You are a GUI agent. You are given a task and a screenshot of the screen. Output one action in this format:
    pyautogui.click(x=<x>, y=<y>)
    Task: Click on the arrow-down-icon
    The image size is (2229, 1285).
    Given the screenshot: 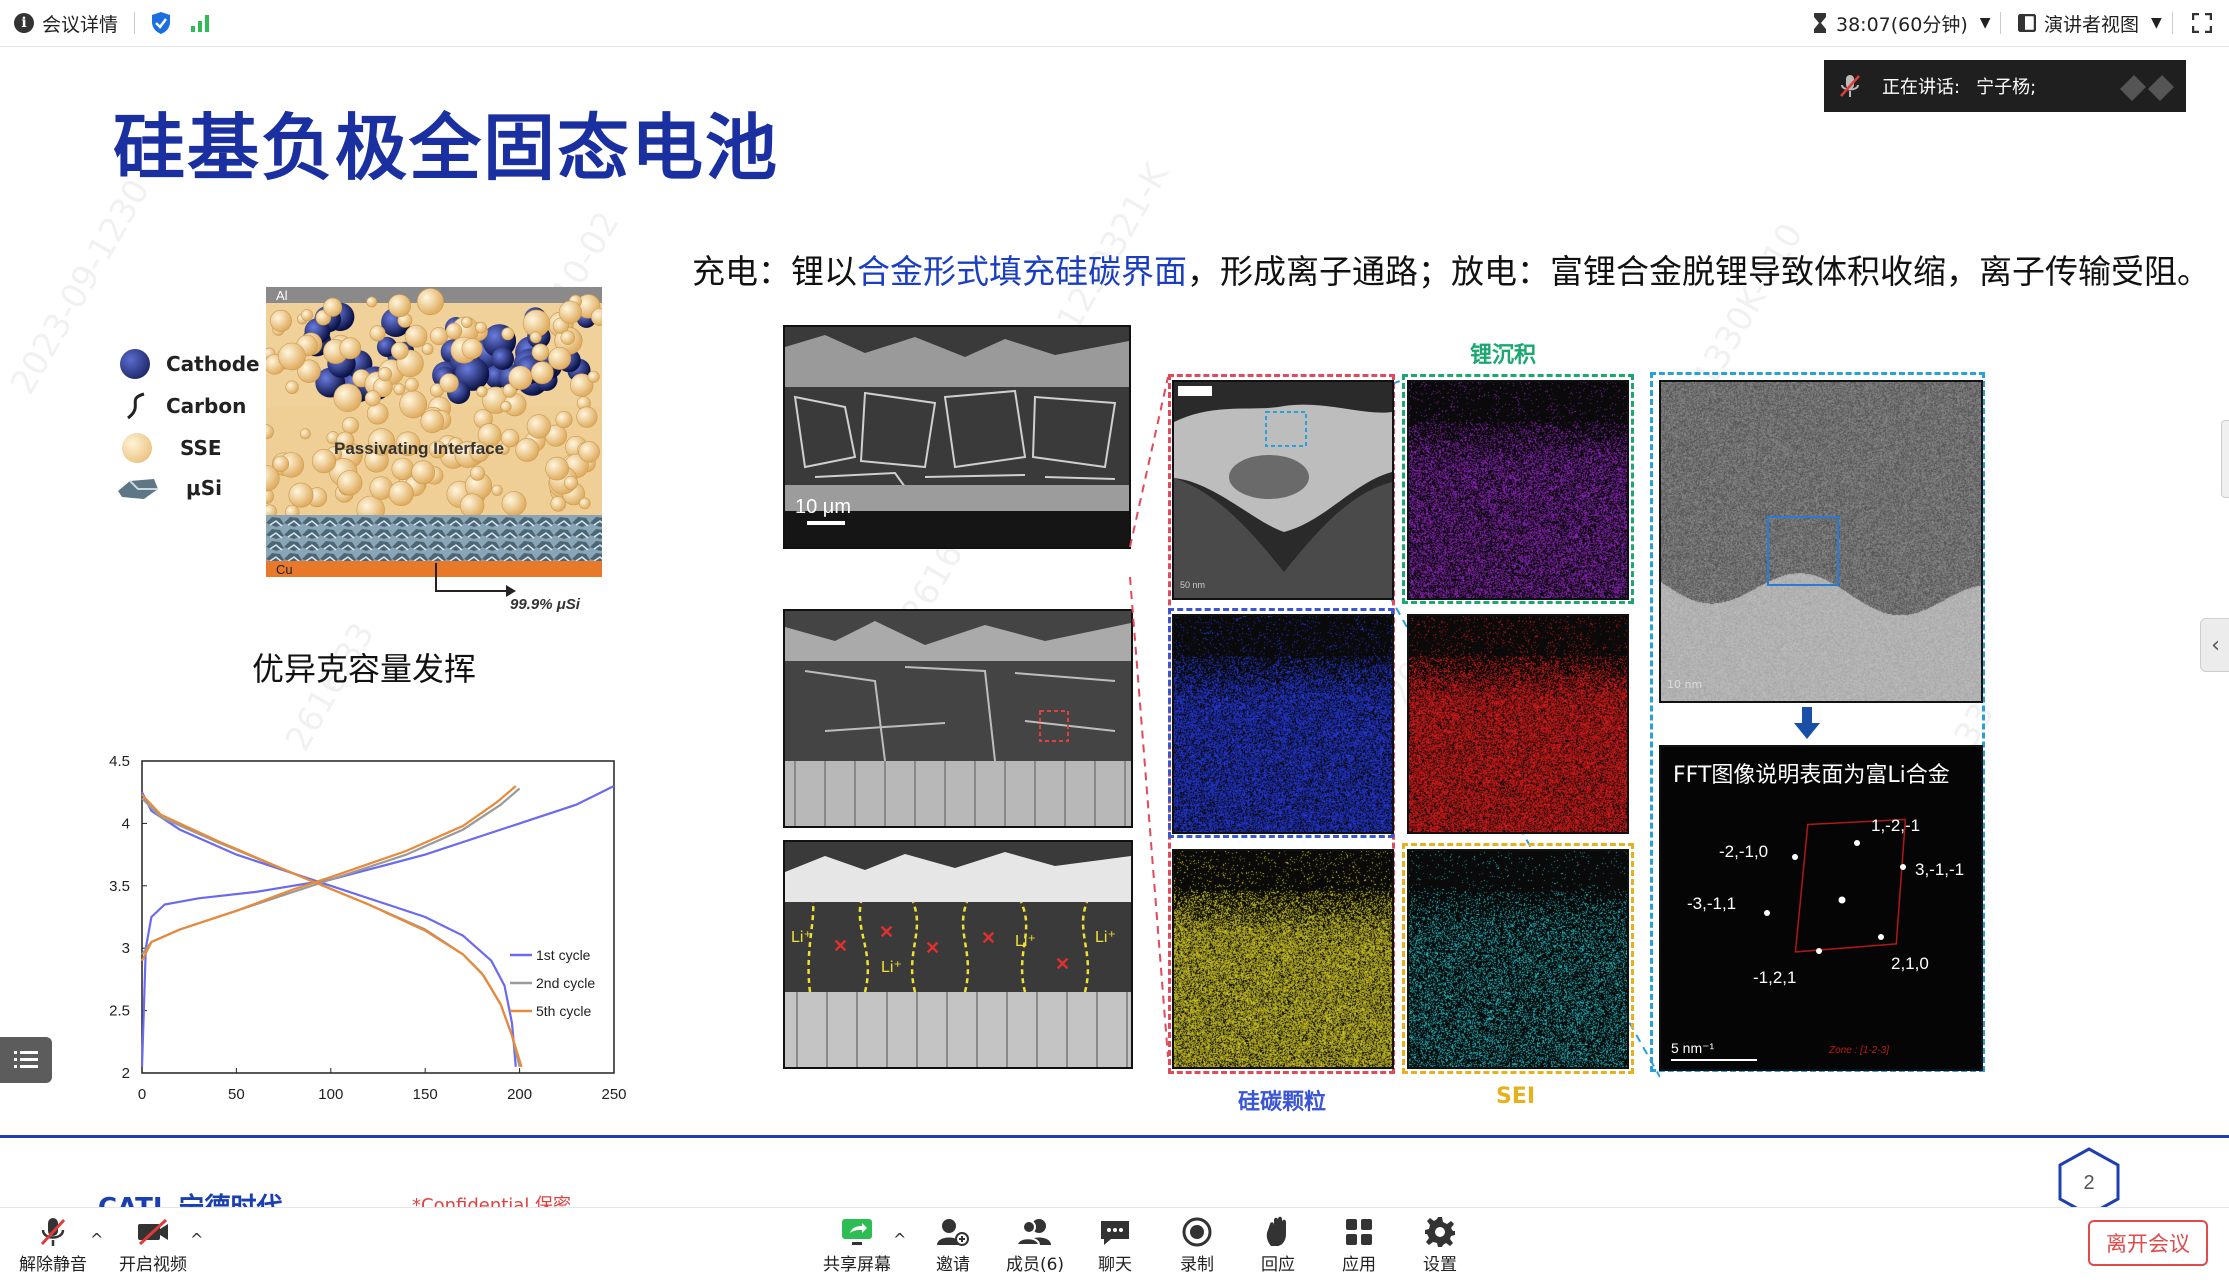 What is the action you would take?
    pyautogui.click(x=1807, y=723)
    